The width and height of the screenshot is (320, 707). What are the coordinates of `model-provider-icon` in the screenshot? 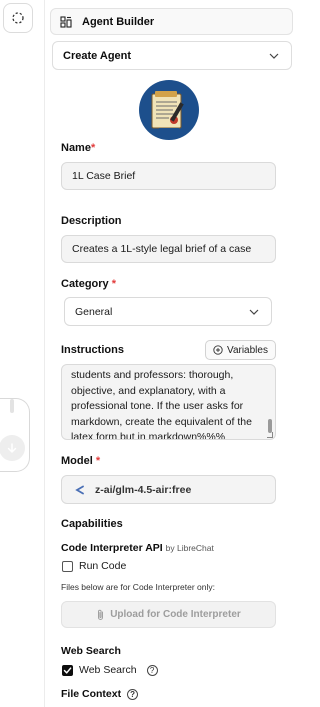 It's located at (79, 489).